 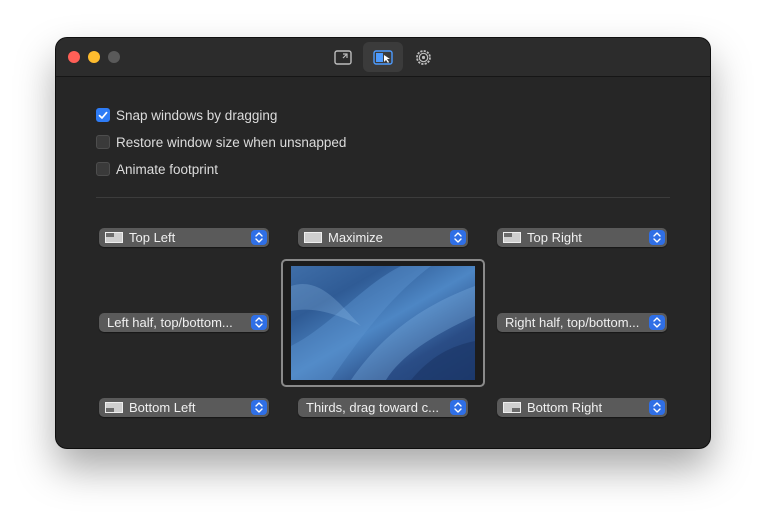 I want to click on top-left-quadrant-icon, so click(x=114, y=237).